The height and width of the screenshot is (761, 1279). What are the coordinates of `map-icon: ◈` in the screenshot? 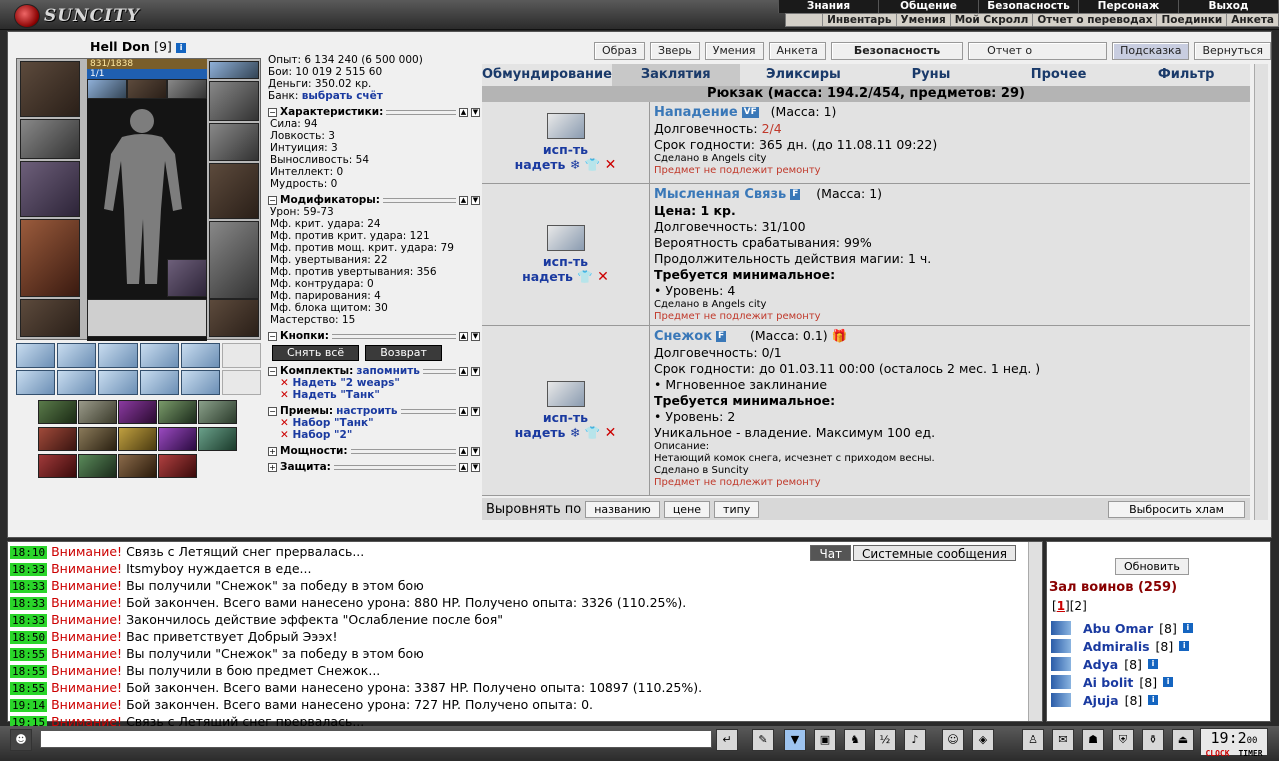 It's located at (983, 740).